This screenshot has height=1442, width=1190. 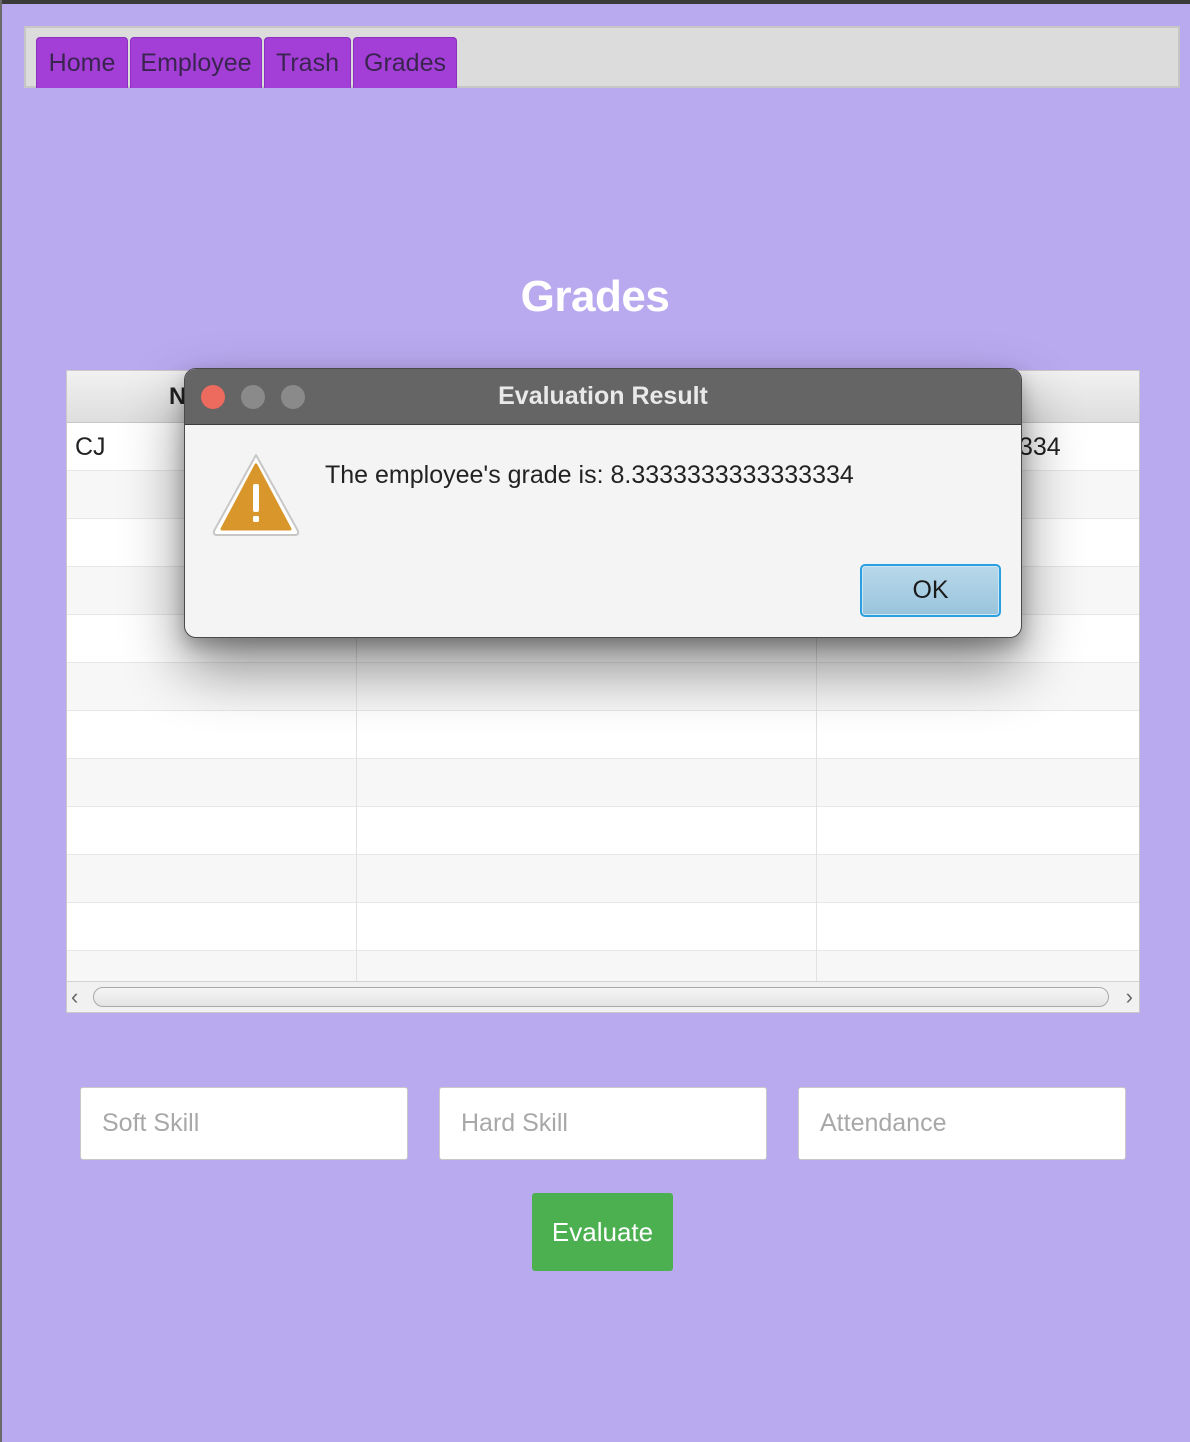 I want to click on table-cell-grade: 334, so click(x=1040, y=447).